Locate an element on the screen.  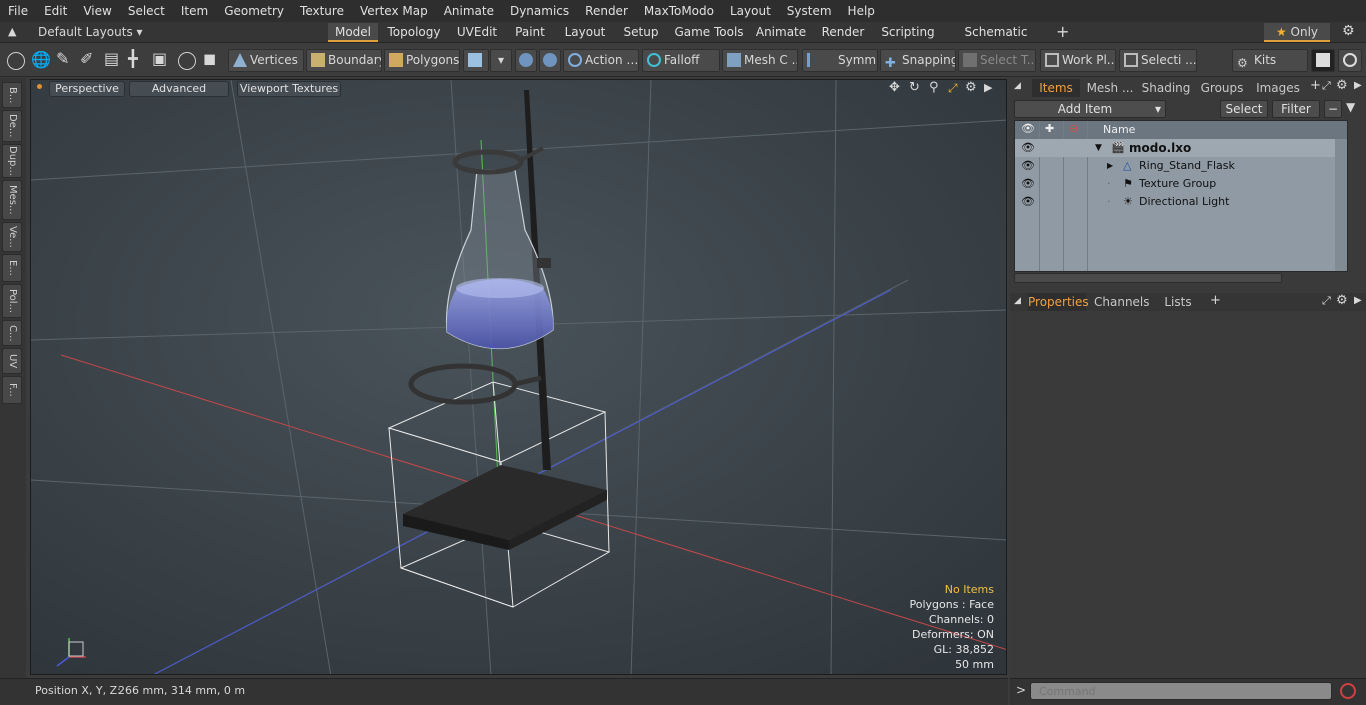
kits-button: ⚙ Kits is located at coordinates (1270, 60).